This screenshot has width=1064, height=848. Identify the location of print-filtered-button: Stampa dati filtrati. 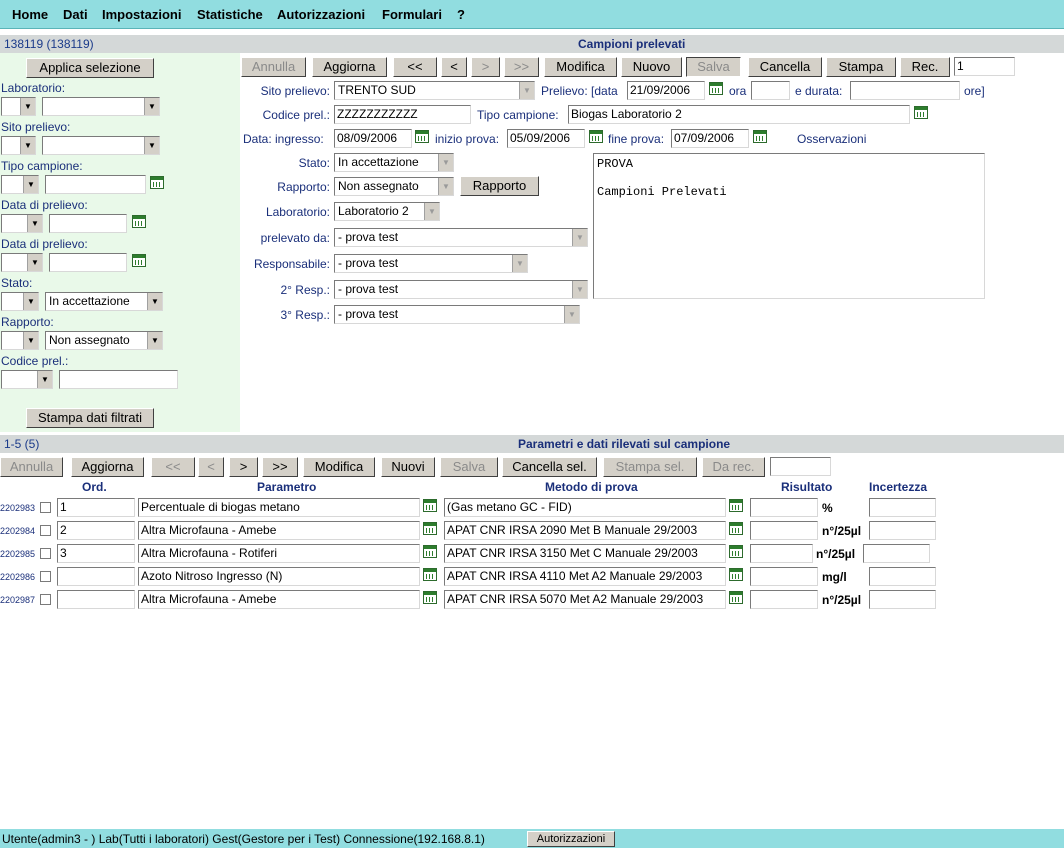
(90, 418).